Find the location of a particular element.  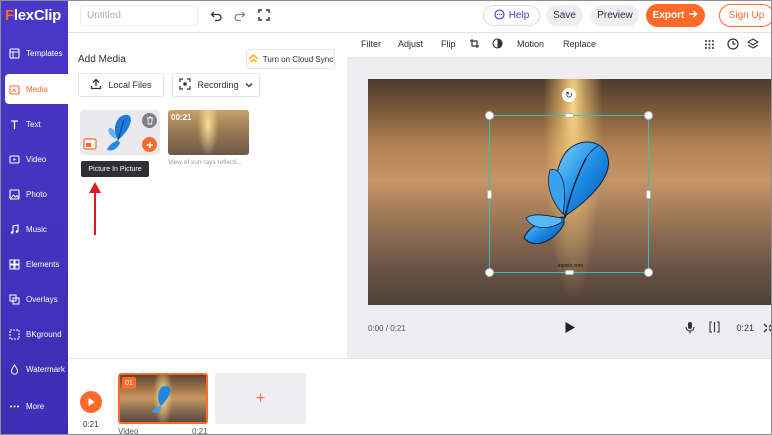

video-icon is located at coordinates (14, 159).